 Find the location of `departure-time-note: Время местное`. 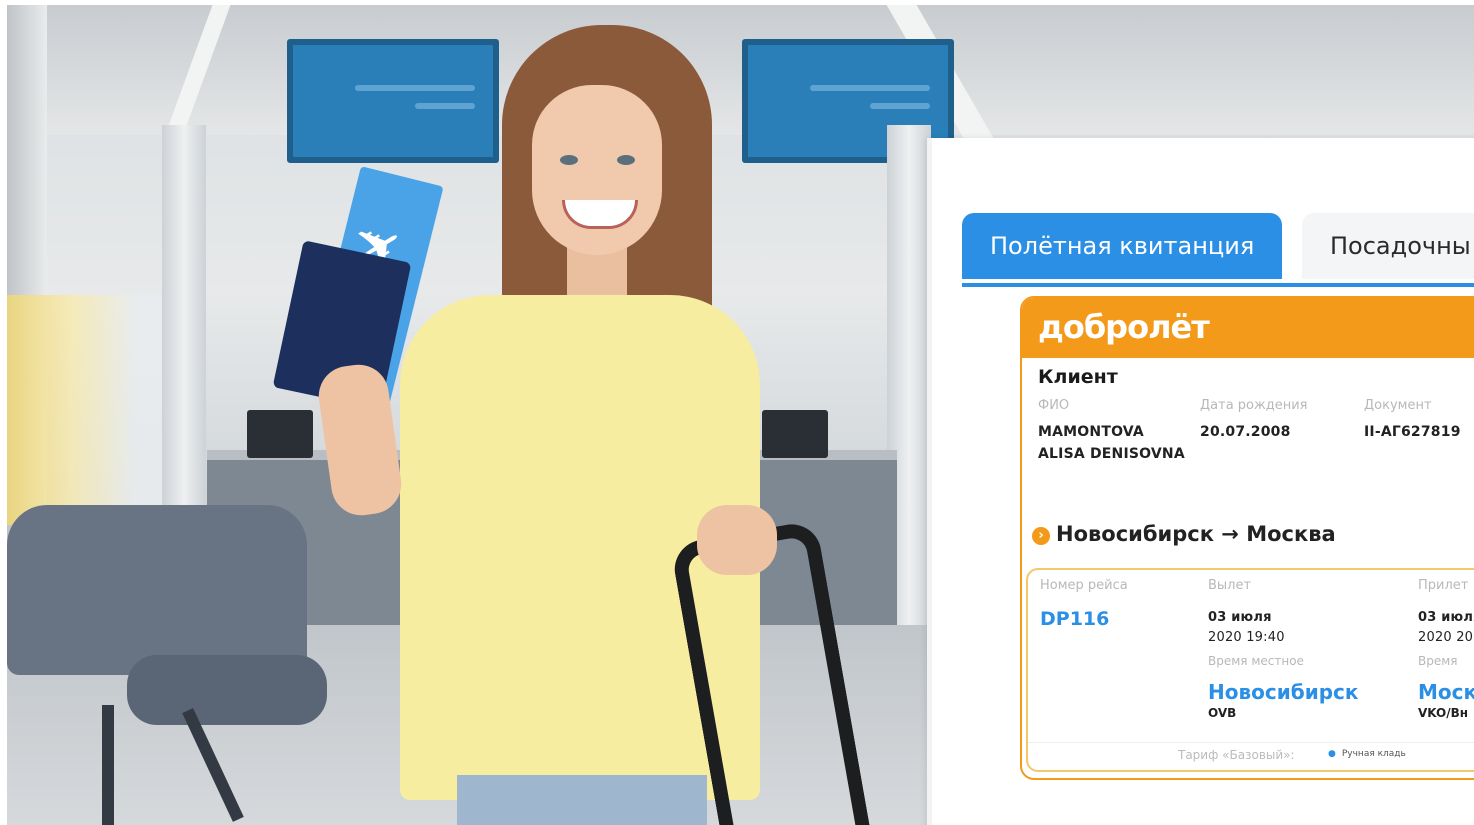

departure-time-note: Время местное is located at coordinates (1256, 661).